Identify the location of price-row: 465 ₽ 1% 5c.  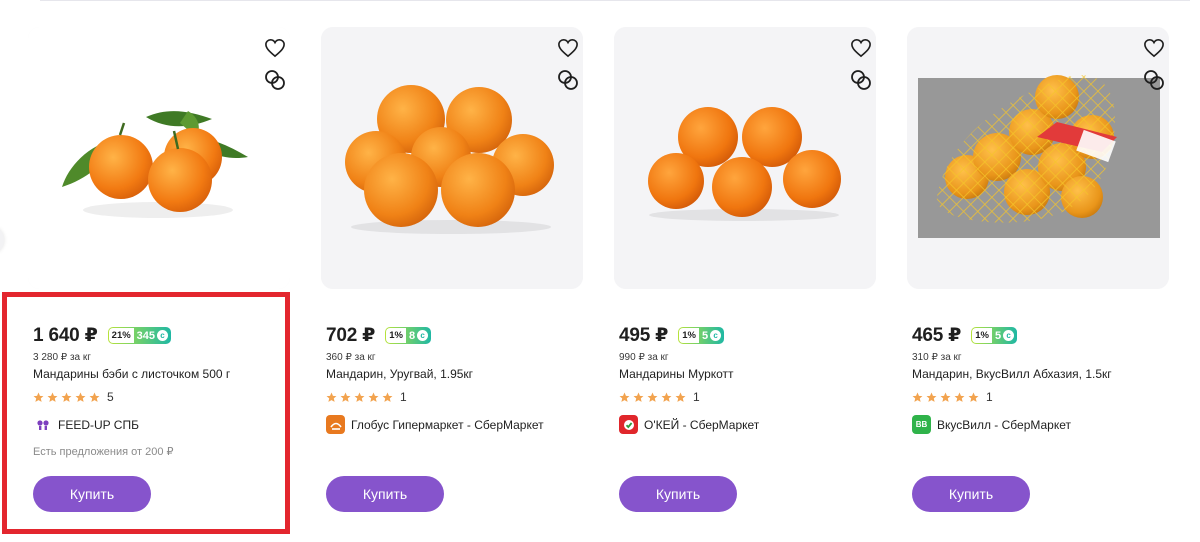
(965, 335).